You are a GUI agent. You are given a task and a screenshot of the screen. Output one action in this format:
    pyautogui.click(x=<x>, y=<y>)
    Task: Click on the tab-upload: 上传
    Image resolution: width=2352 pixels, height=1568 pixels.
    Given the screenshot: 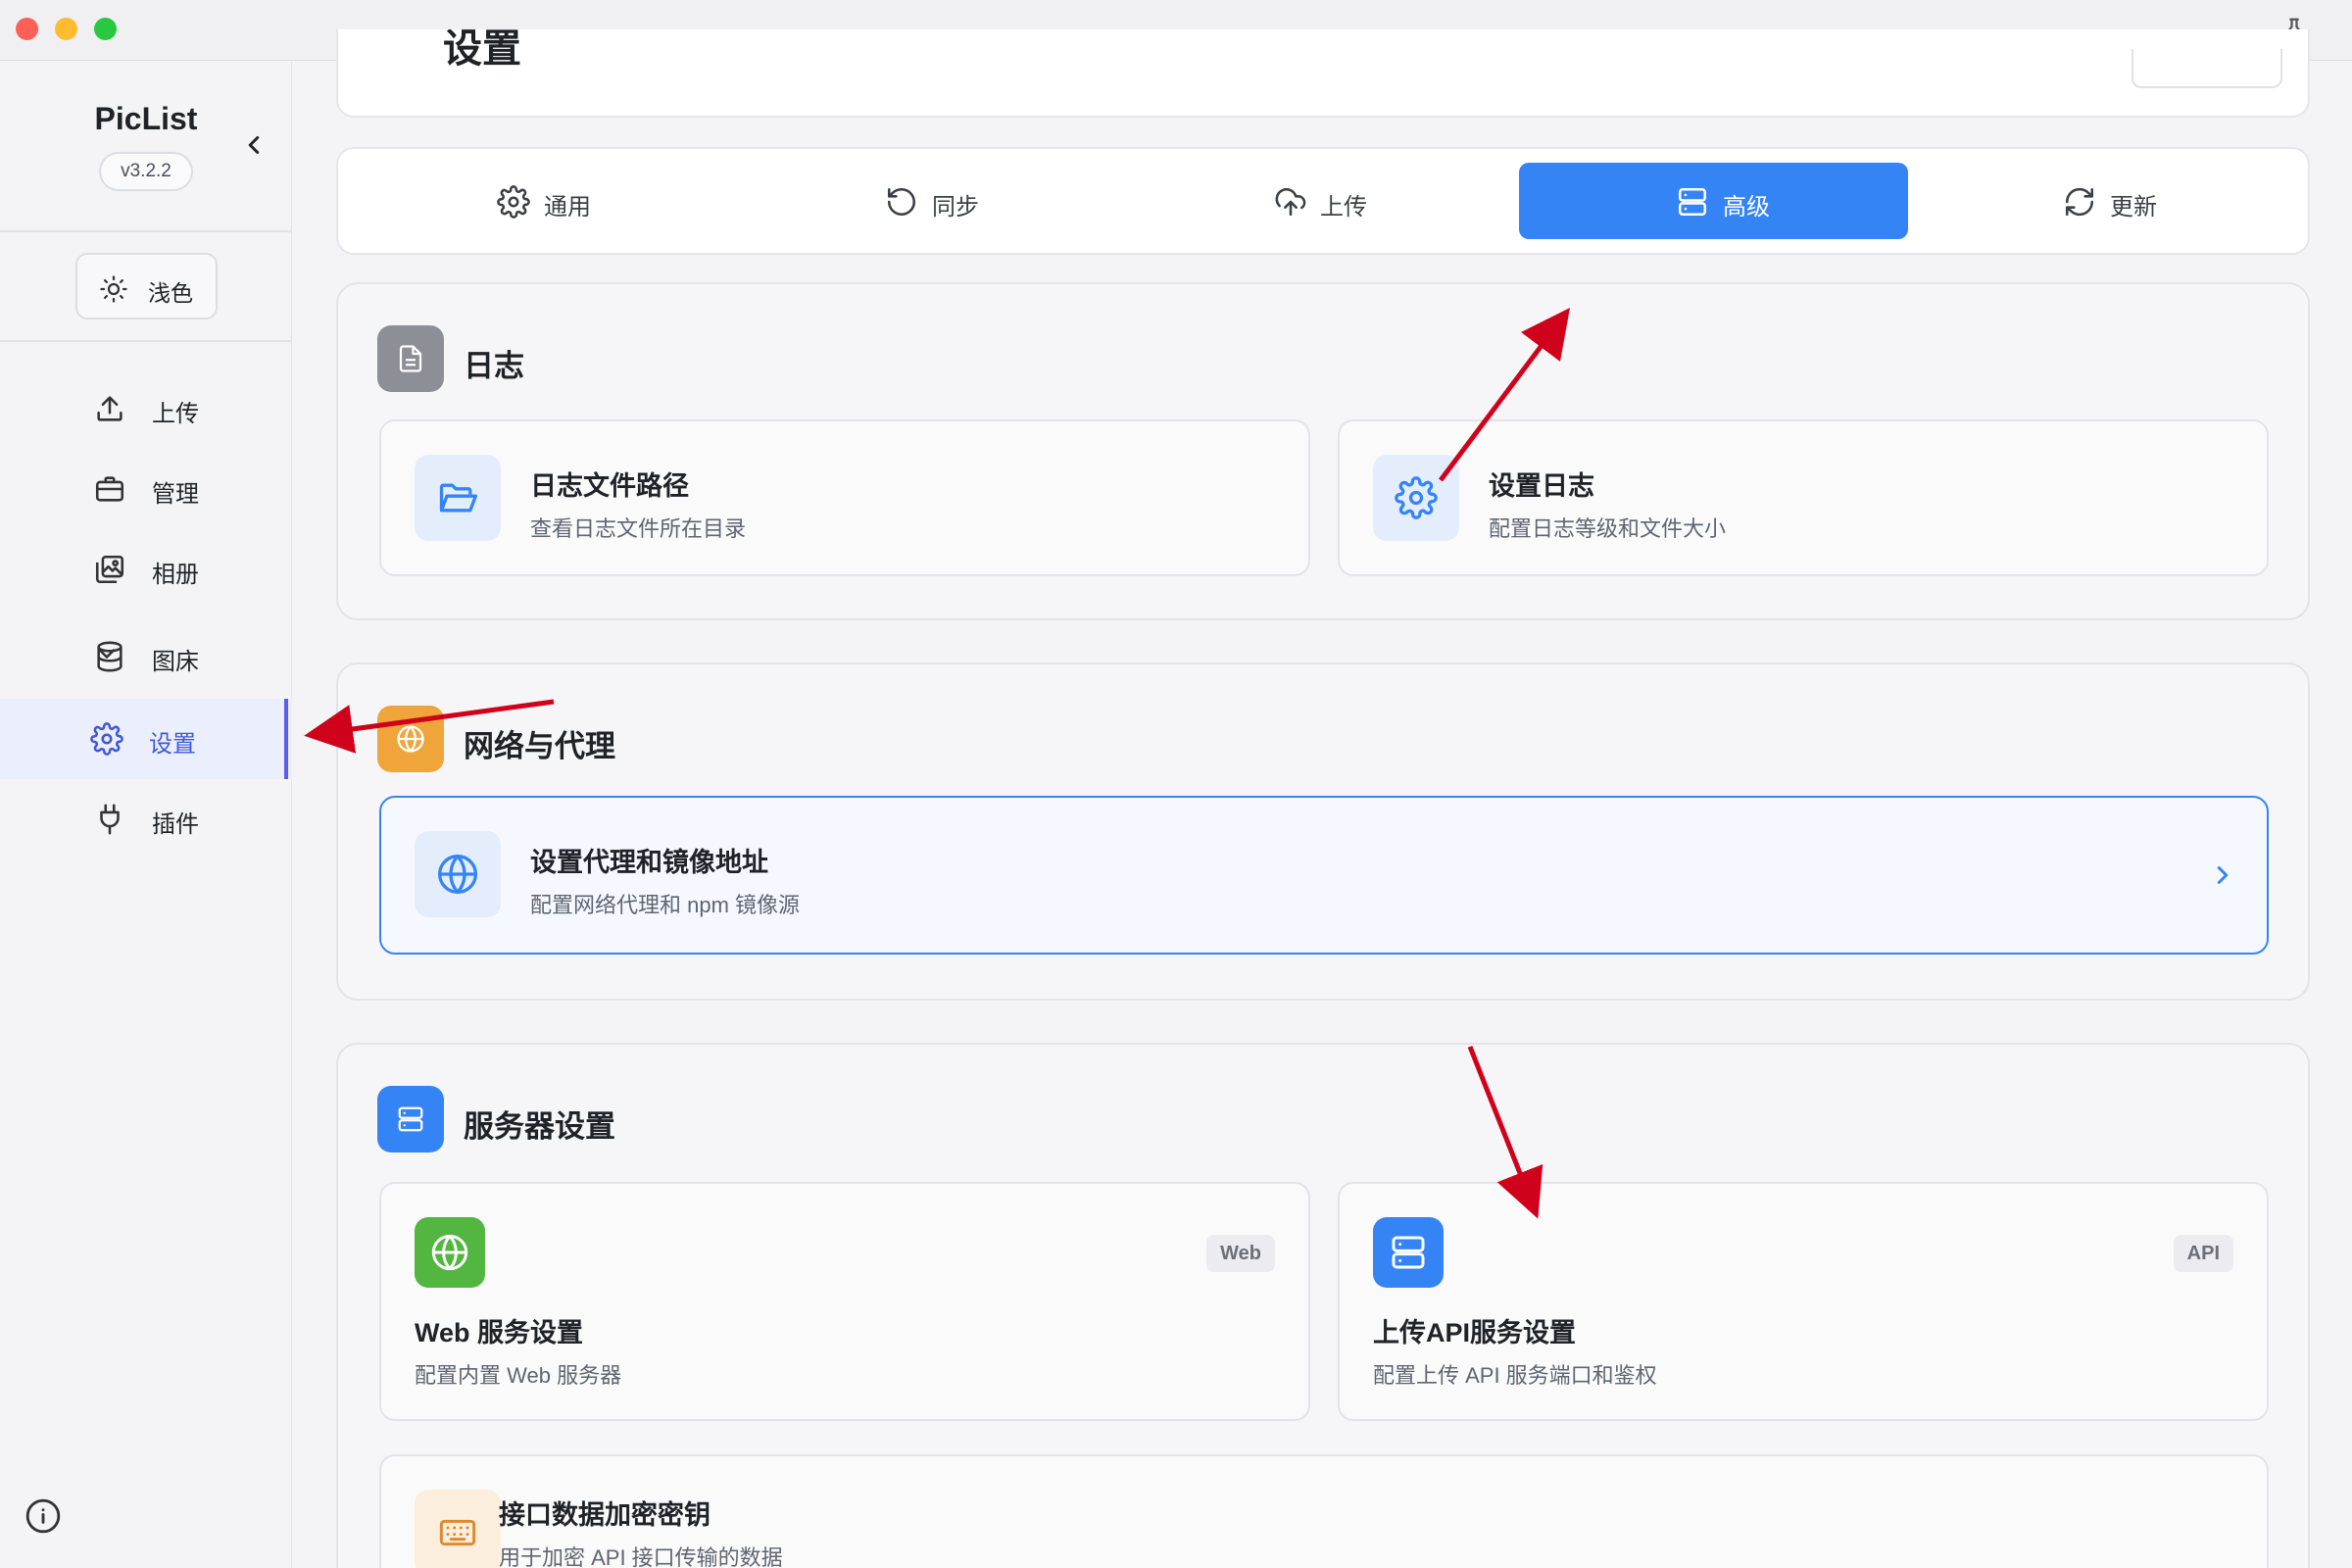 What is the action you would take?
    pyautogui.click(x=1310, y=201)
    